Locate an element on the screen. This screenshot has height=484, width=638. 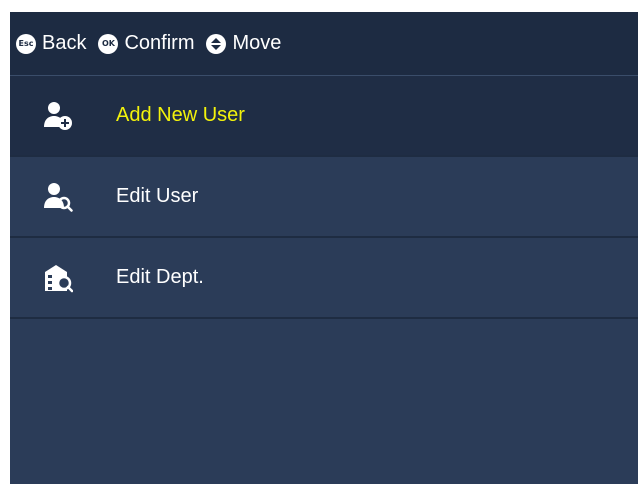
move-hint: Move is located at coordinates (243, 43).